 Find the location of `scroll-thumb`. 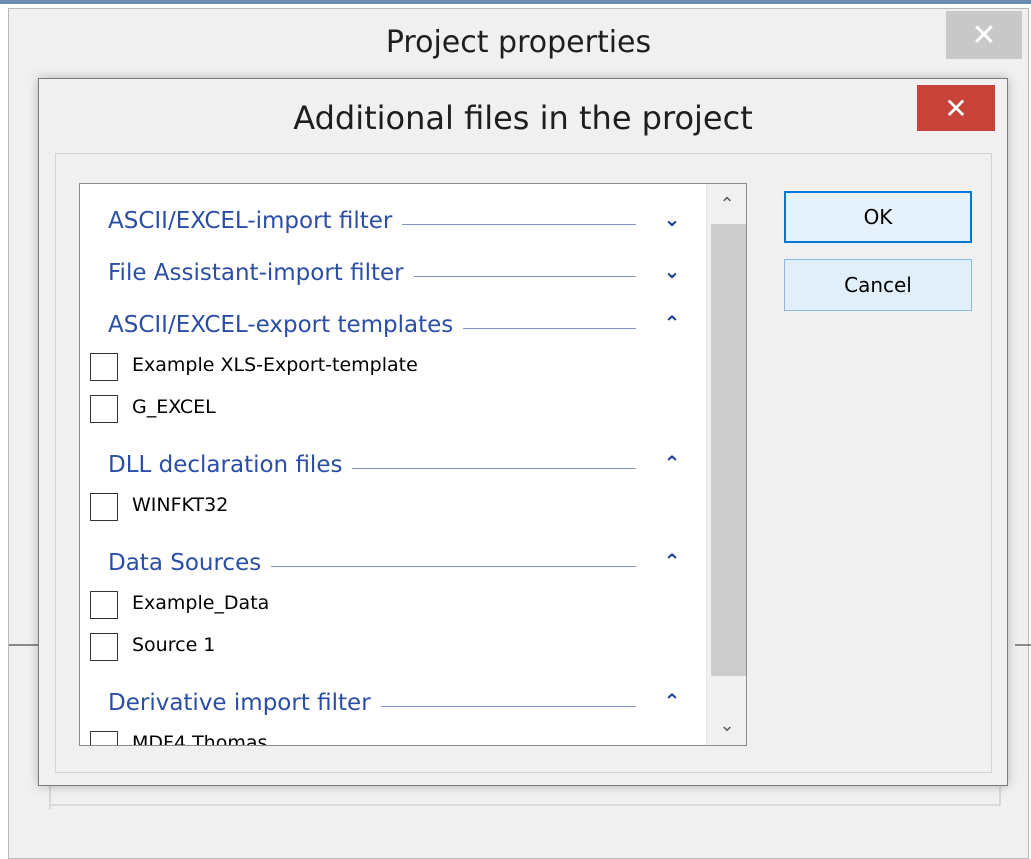

scroll-thumb is located at coordinates (728, 450).